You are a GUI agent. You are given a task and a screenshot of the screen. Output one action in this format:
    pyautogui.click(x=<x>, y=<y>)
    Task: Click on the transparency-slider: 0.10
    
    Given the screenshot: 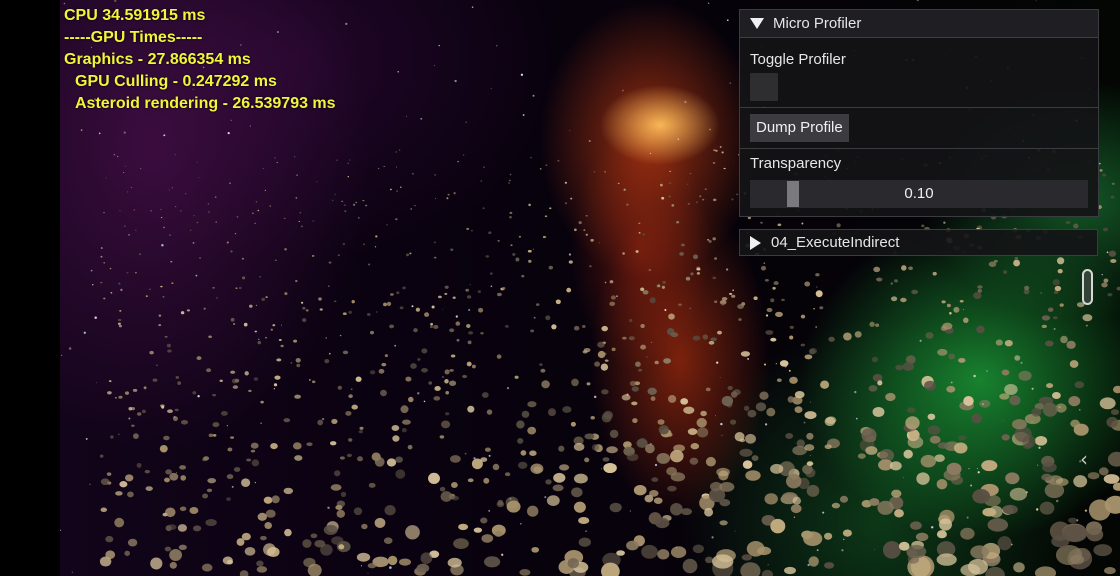 What is the action you would take?
    pyautogui.click(x=919, y=194)
    